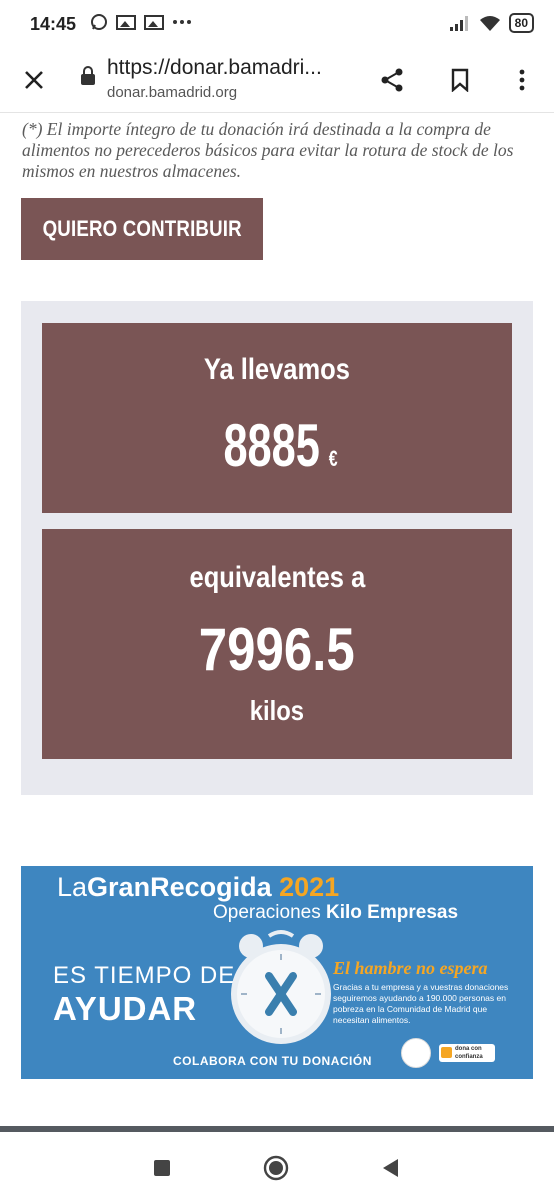  I want to click on bookmark-button, so click(460, 80).